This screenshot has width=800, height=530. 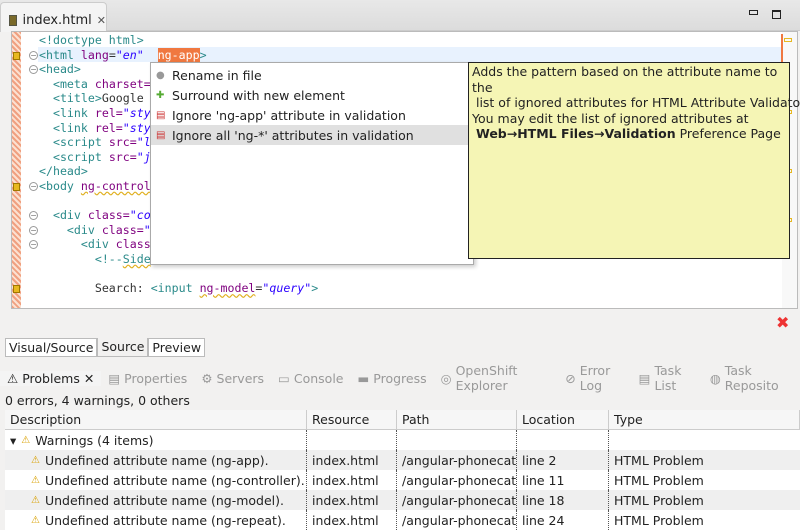 I want to click on column-header-resource: Resource, so click(x=352, y=419).